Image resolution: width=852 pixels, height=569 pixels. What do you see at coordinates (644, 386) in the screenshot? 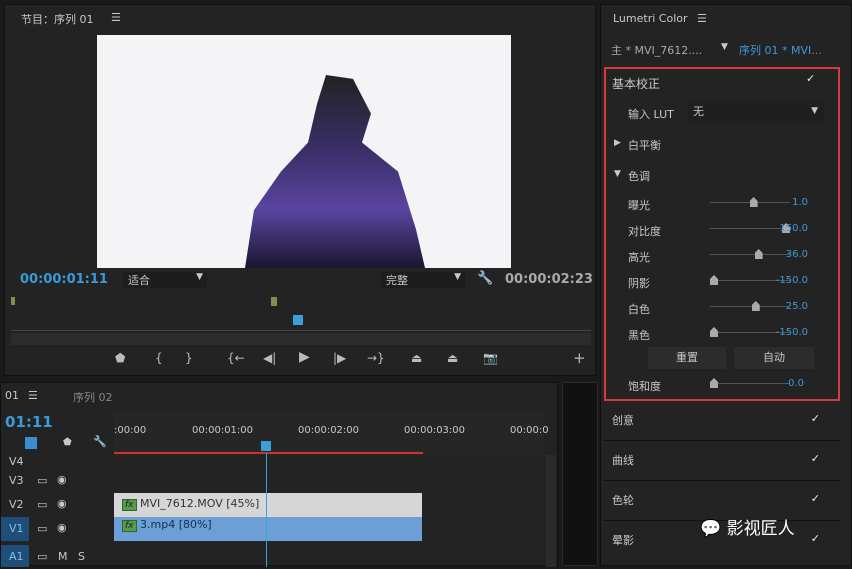
I see `slider-label: 饱和度` at bounding box center [644, 386].